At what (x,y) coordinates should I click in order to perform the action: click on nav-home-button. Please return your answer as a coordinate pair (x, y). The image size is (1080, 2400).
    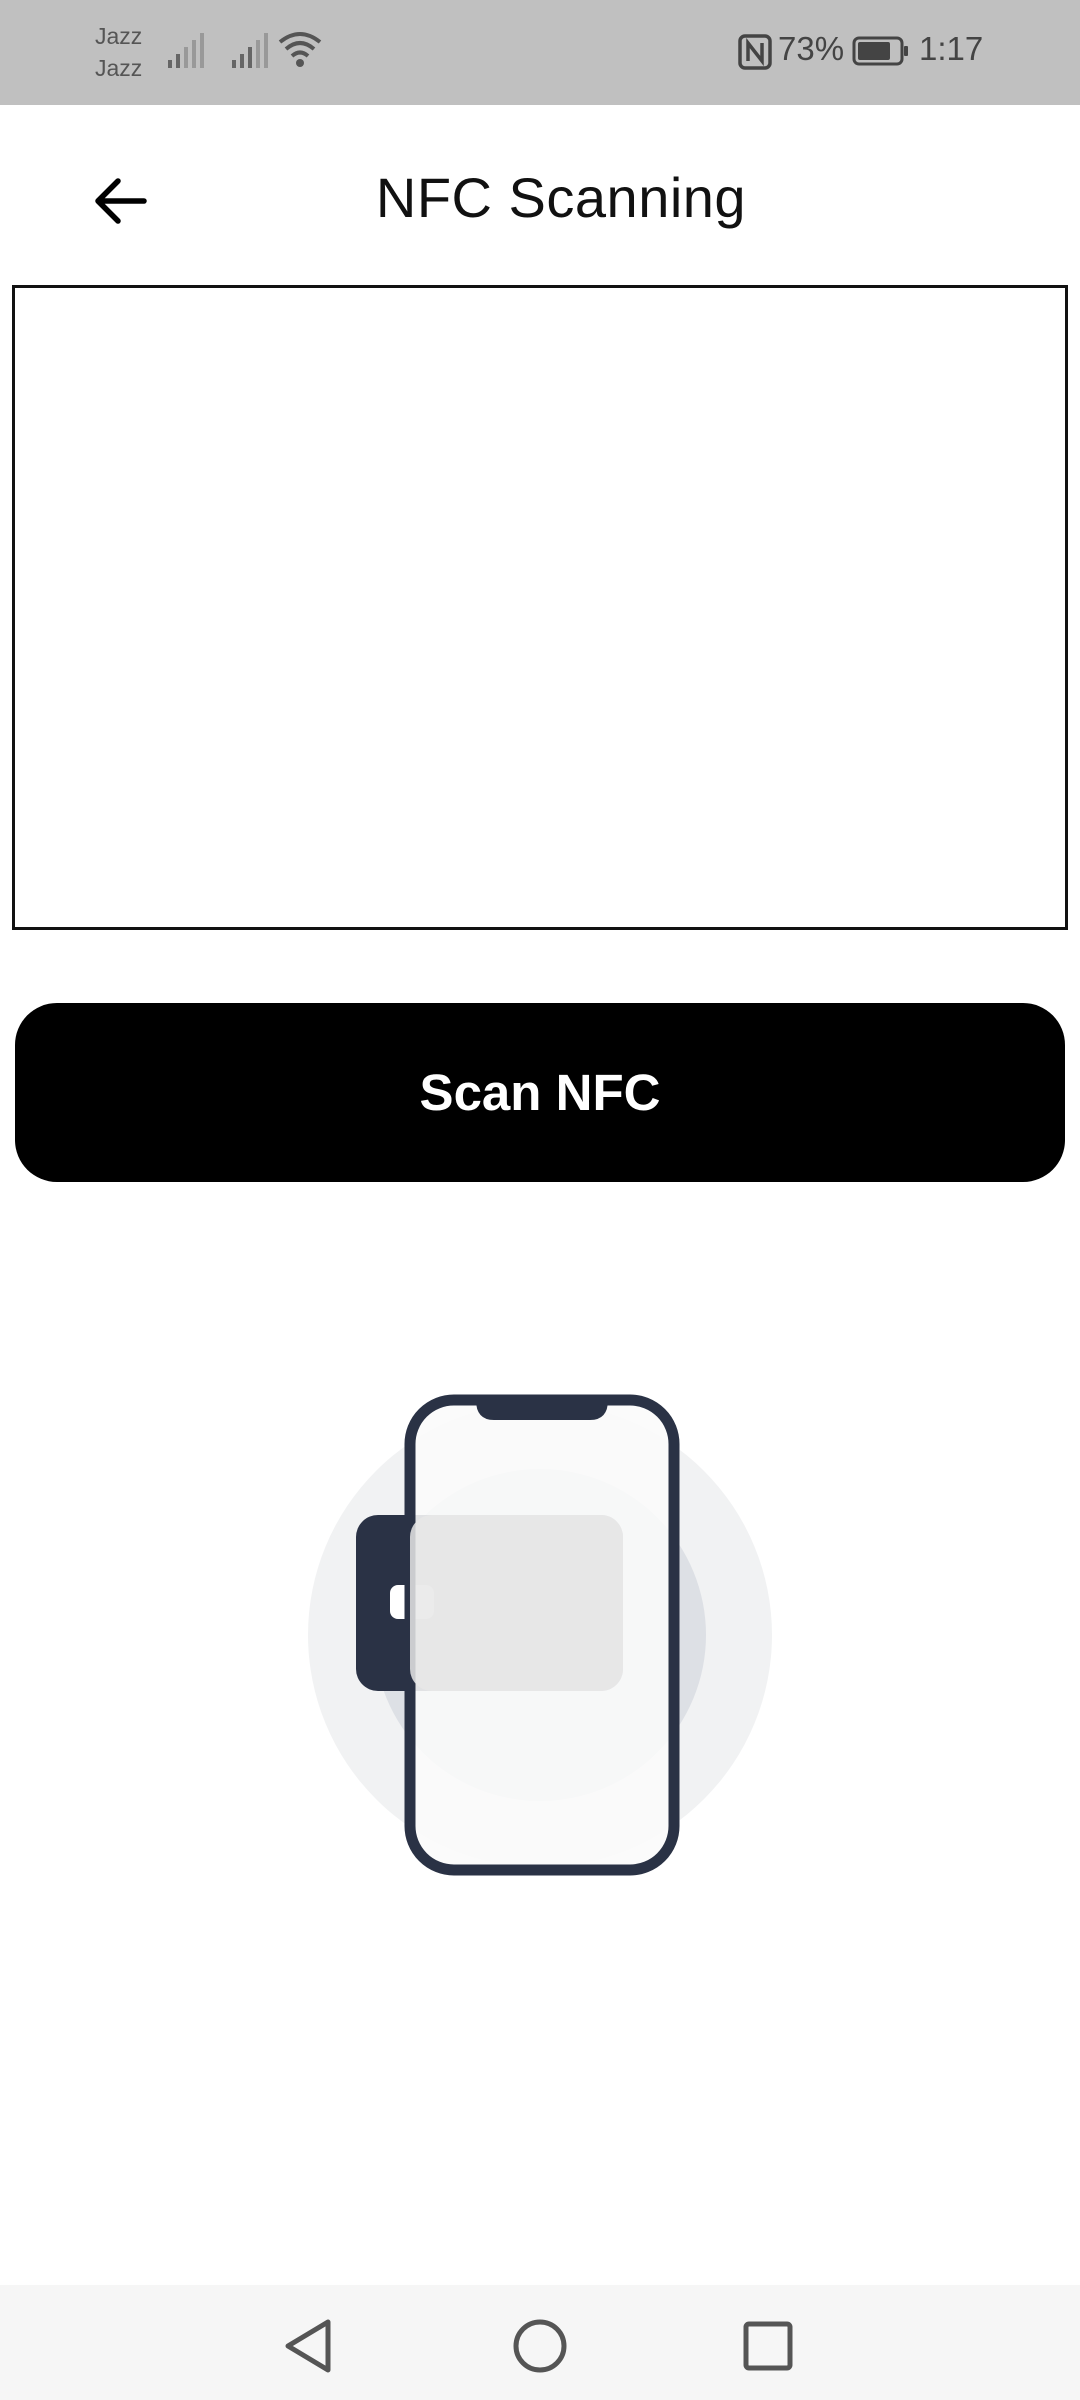
    Looking at the image, I should click on (540, 2346).